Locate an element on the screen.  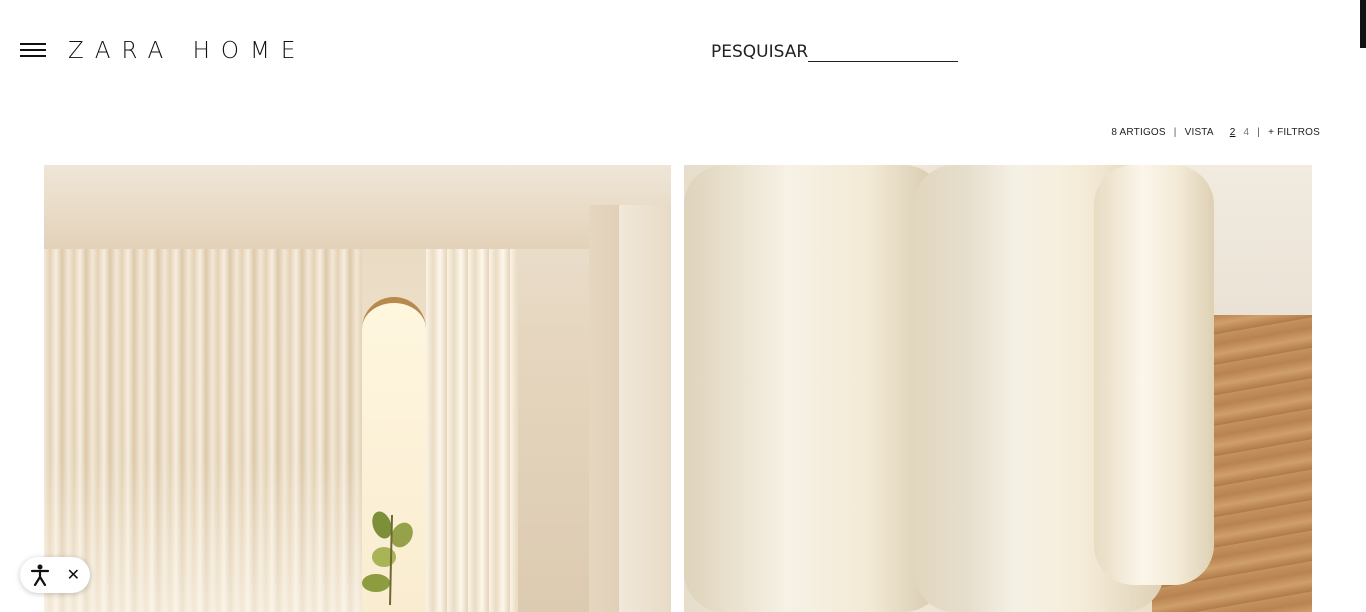
image-light is located at coordinates (203, 538).